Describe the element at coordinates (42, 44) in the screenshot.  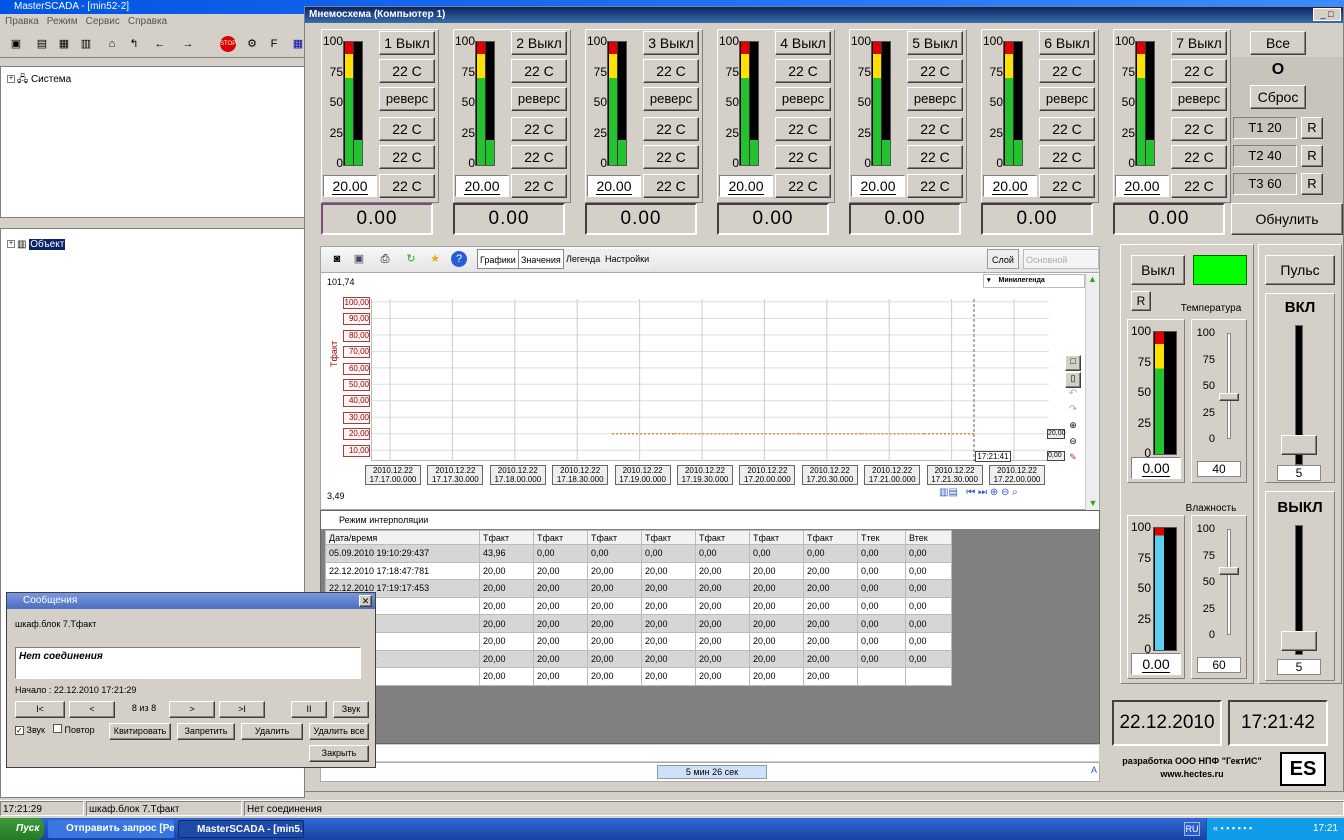
I see `window-icon: ▤` at that location.